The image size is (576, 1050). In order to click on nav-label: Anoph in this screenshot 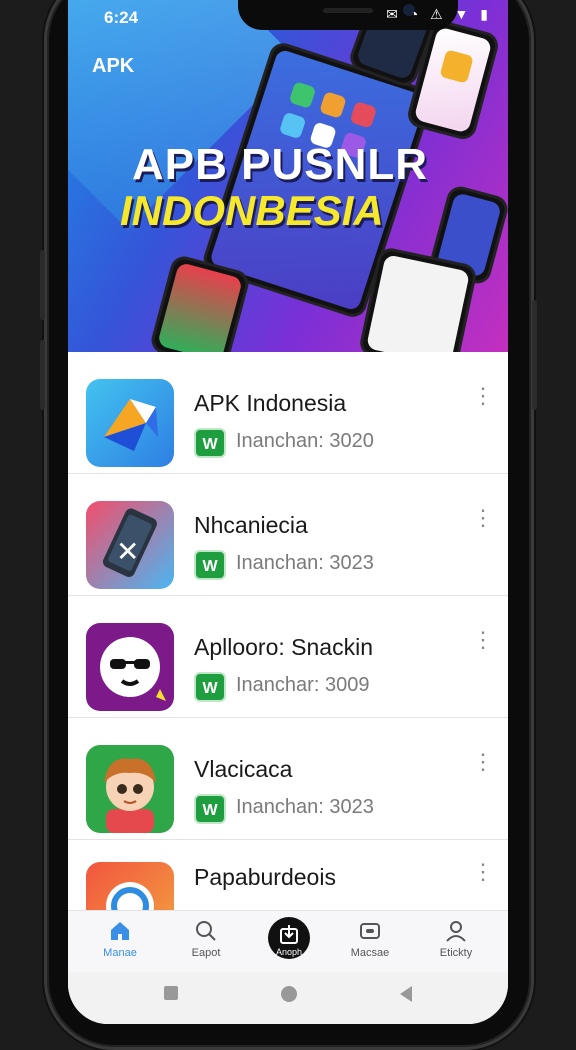, I will do `click(289, 952)`.